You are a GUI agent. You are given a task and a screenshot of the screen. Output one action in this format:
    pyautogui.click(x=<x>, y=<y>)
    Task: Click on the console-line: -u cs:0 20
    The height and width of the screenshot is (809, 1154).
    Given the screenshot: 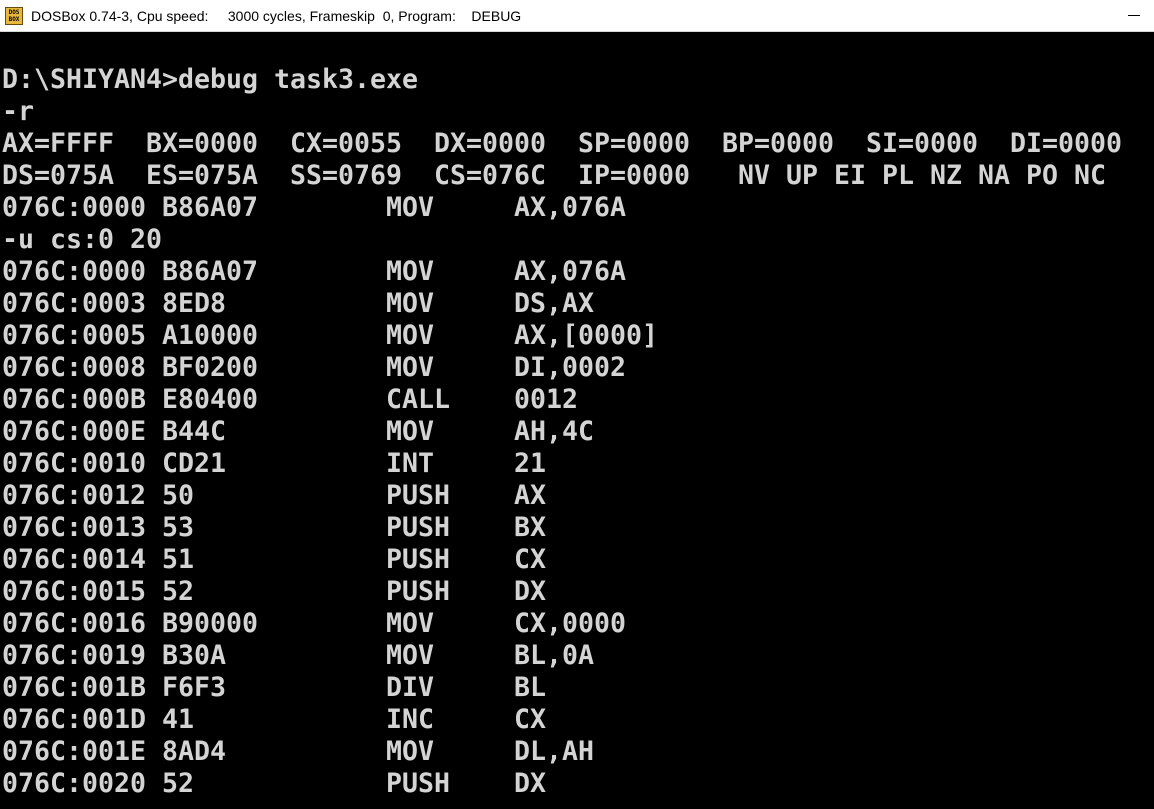 What is the action you would take?
    pyautogui.click(x=82, y=239)
    